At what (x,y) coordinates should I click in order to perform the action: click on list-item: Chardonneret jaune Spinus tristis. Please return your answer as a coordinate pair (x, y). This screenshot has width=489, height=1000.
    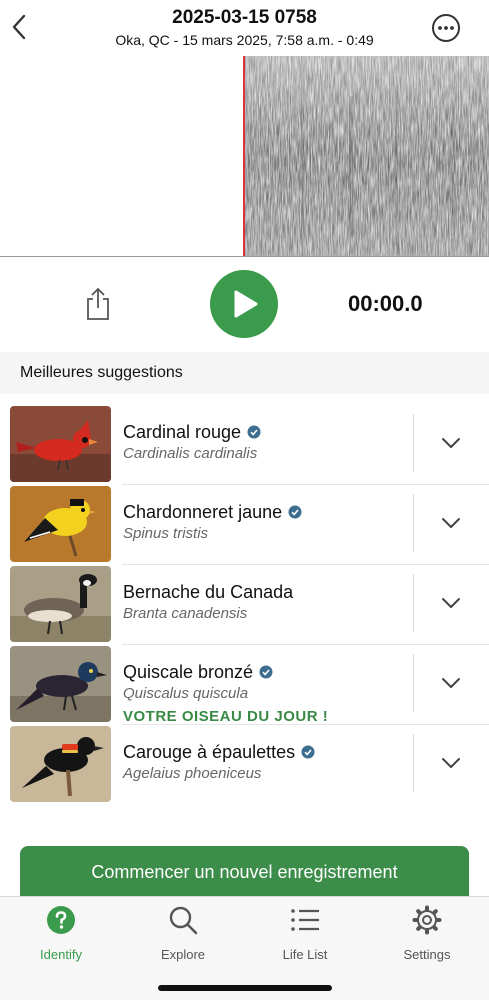
    Looking at the image, I should click on (244, 524).